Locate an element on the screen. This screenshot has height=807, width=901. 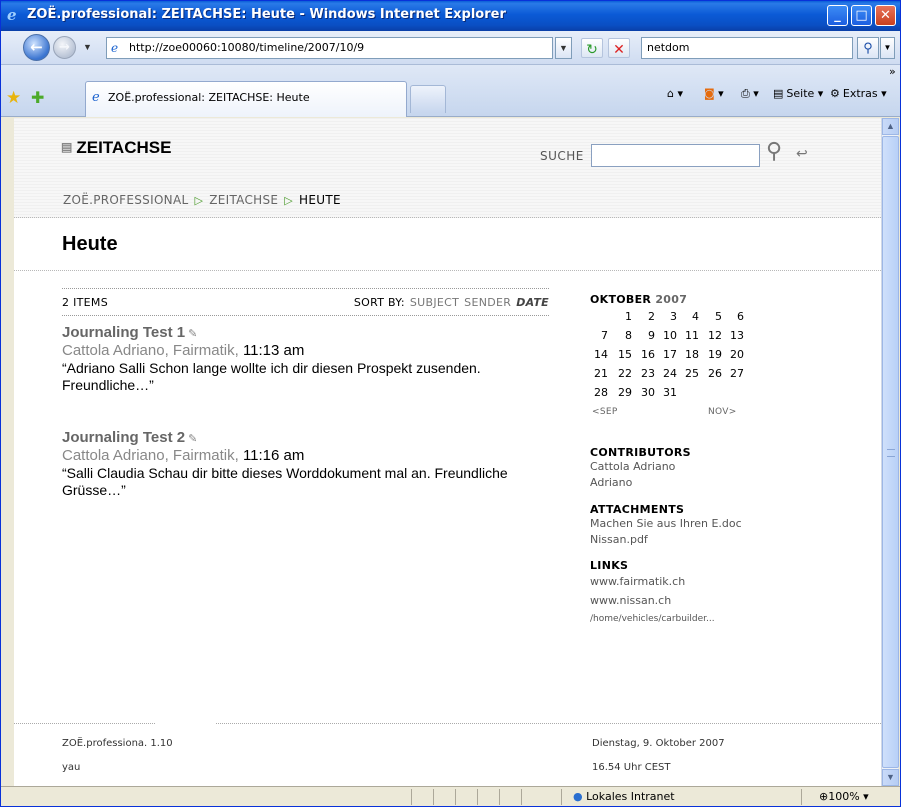
search-button: ⚲ is located at coordinates (868, 48).